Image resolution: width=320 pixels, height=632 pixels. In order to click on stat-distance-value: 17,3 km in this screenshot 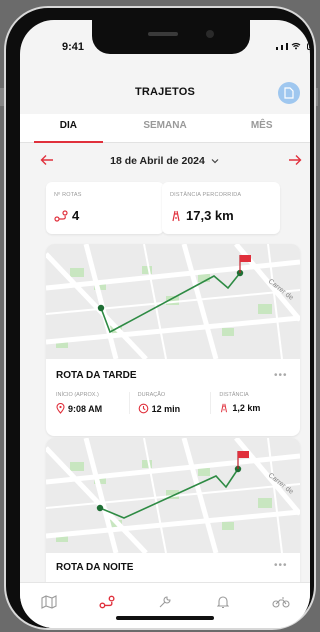, I will do `click(210, 215)`.